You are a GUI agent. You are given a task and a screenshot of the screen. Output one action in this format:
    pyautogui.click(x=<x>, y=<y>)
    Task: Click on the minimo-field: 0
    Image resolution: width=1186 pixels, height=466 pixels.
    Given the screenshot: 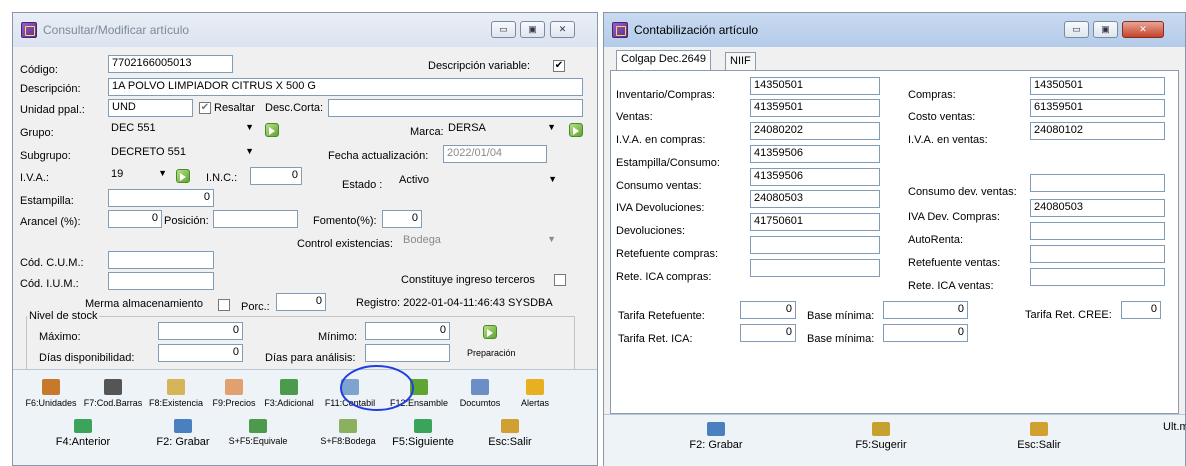 What is the action you would take?
    pyautogui.click(x=407, y=331)
    